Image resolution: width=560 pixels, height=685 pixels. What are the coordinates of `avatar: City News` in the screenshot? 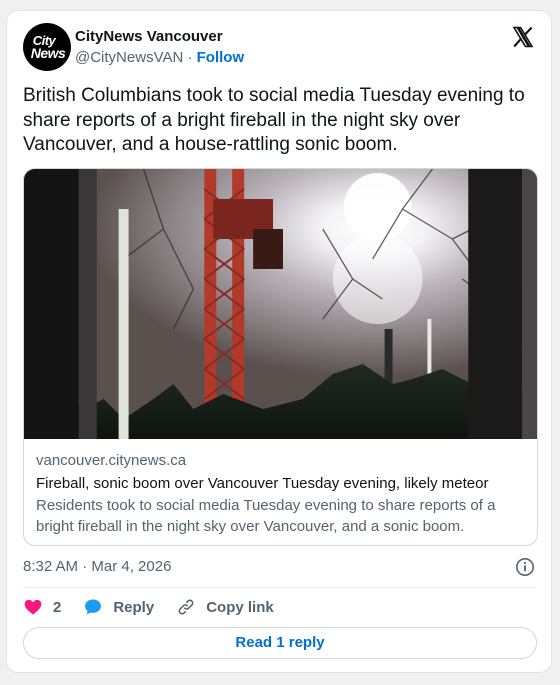 It's located at (47, 47).